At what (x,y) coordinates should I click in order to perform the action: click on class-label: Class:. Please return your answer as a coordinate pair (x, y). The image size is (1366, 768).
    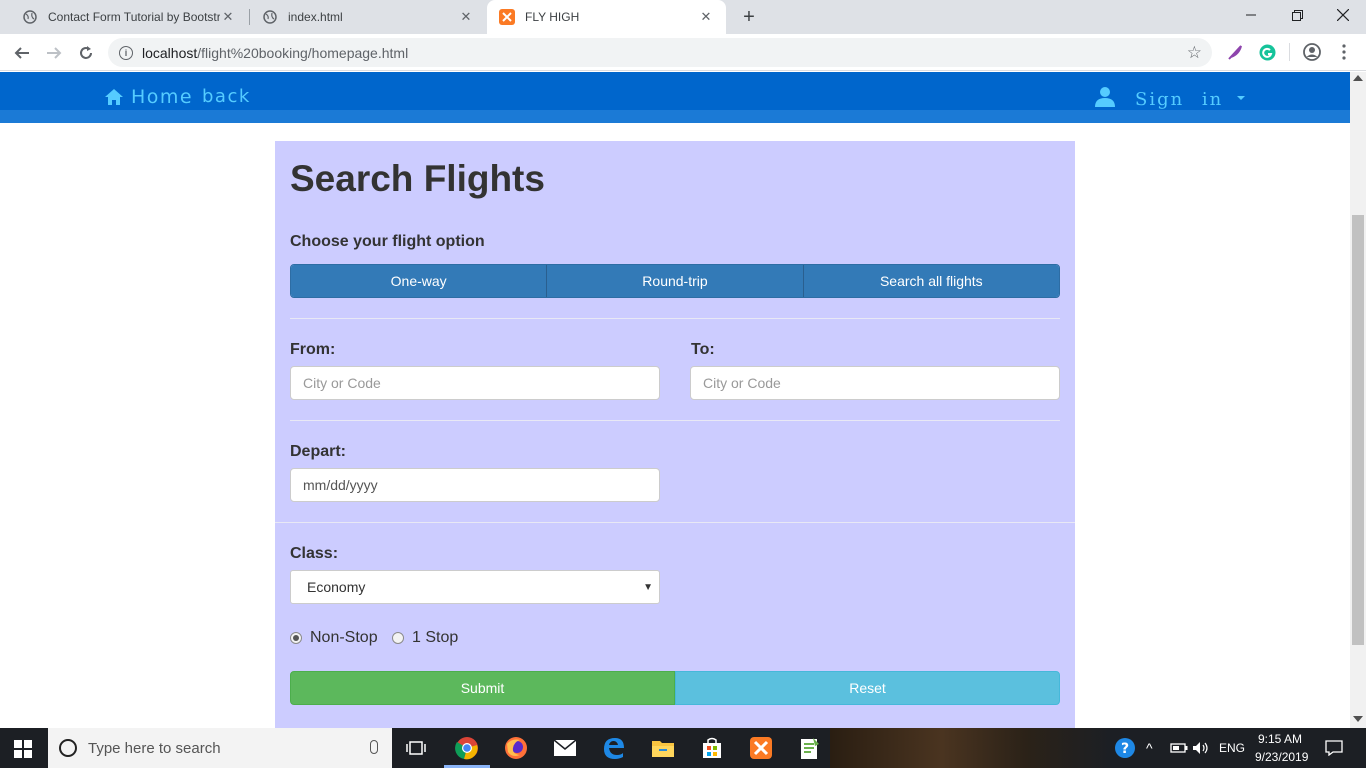
    Looking at the image, I should click on (314, 553).